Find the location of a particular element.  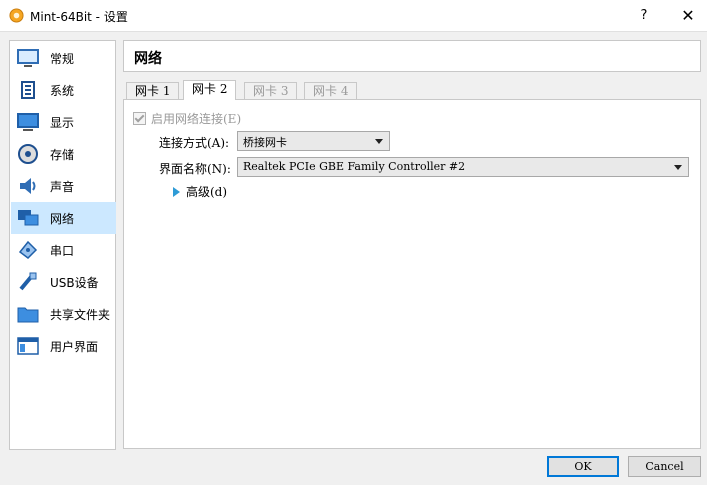

tab-adapter-1: 网卡 1 is located at coordinates (153, 90).